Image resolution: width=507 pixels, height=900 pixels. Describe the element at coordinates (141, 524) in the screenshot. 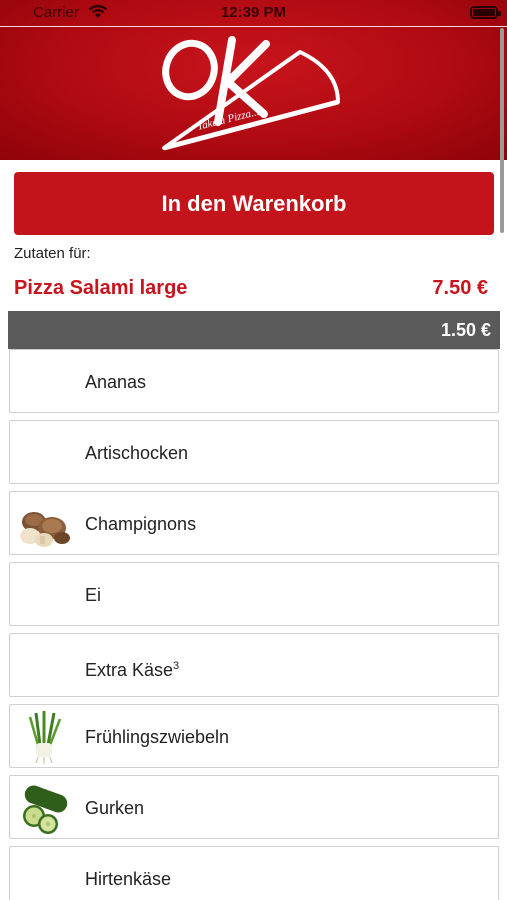

I see `ingredient-label: Champignons` at that location.